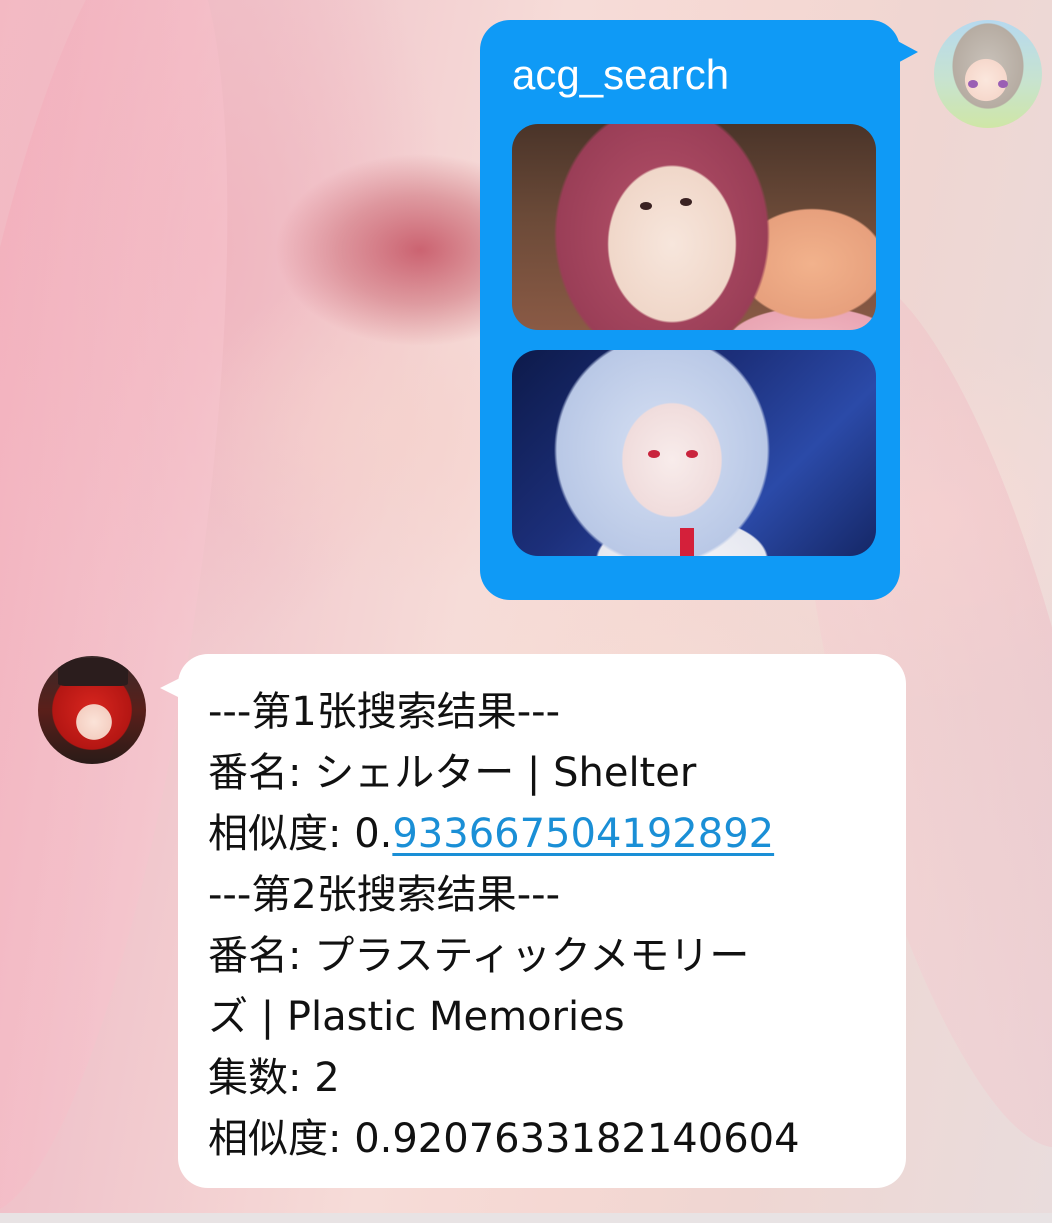 The image size is (1052, 1232). Describe the element at coordinates (416, 1017) in the screenshot. I see `result-2-title-line-2: ズ | Plastic Memories` at that location.